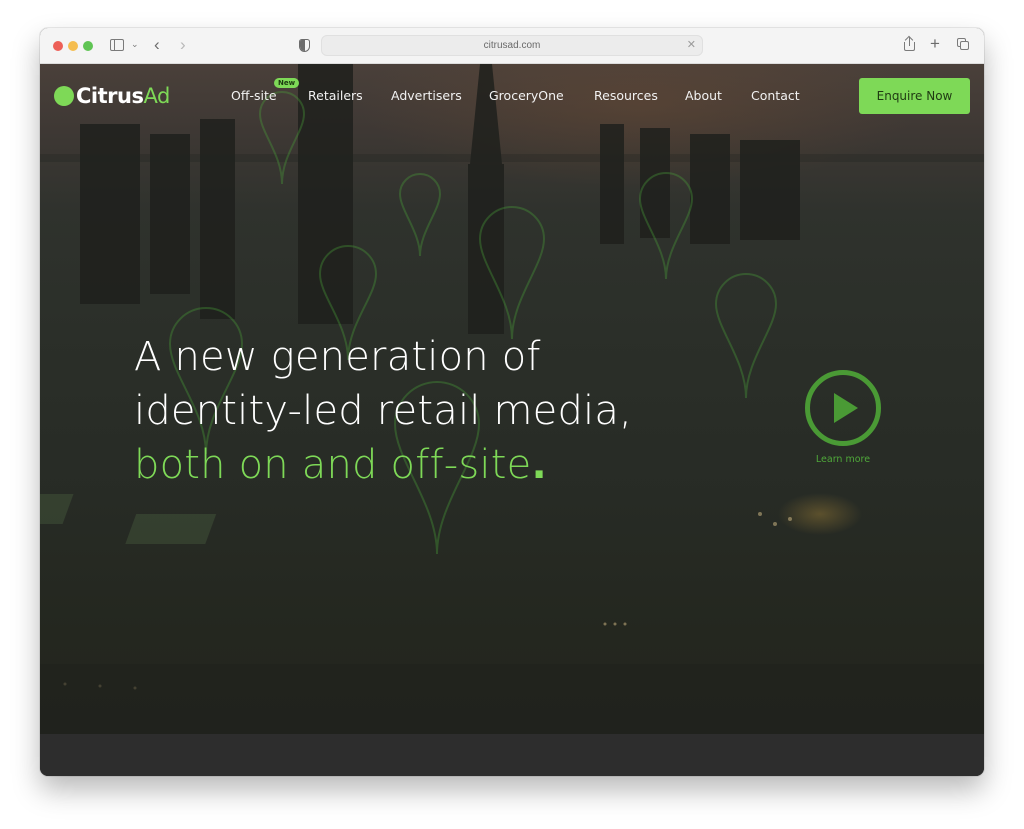 The height and width of the screenshot is (829, 1024). I want to click on minimize-window-button, so click(73, 46).